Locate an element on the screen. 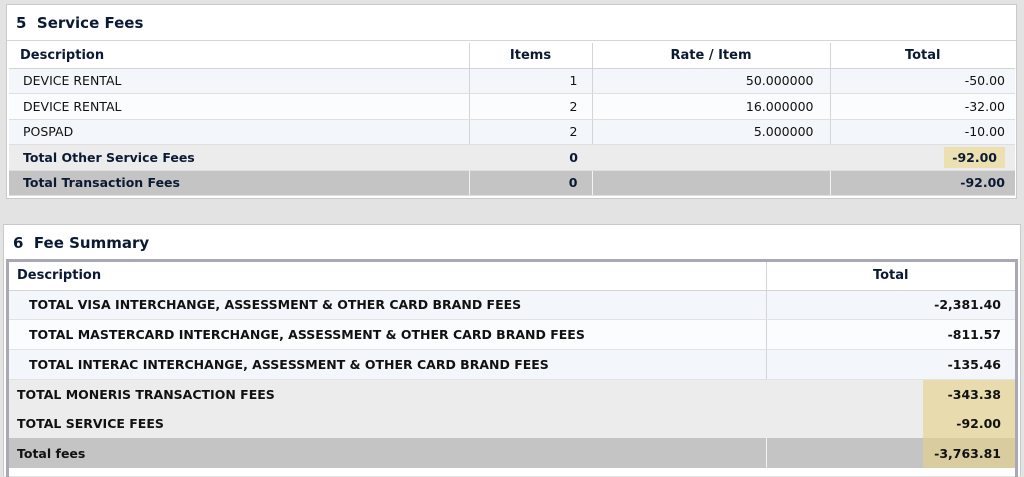  table-row: DEVICE RENTAL 2 16.000000 -32.00 is located at coordinates (512, 106).